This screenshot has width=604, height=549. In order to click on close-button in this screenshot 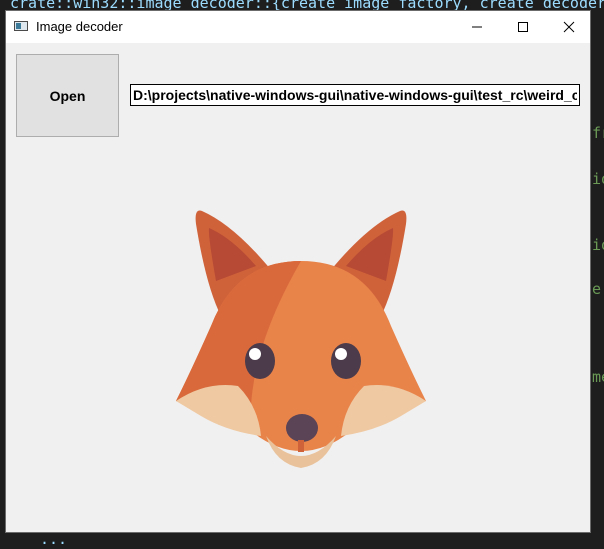, I will do `click(569, 27)`.